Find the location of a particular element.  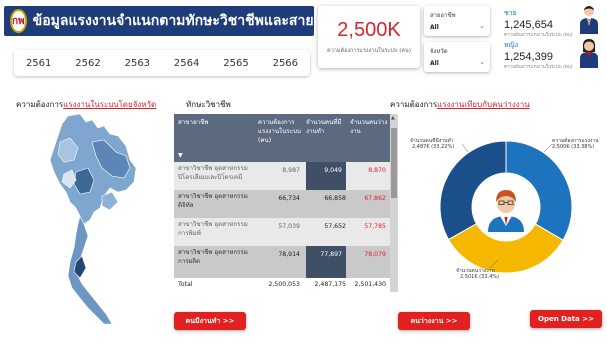

unemployed-cell: 67,862 is located at coordinates (375, 198).